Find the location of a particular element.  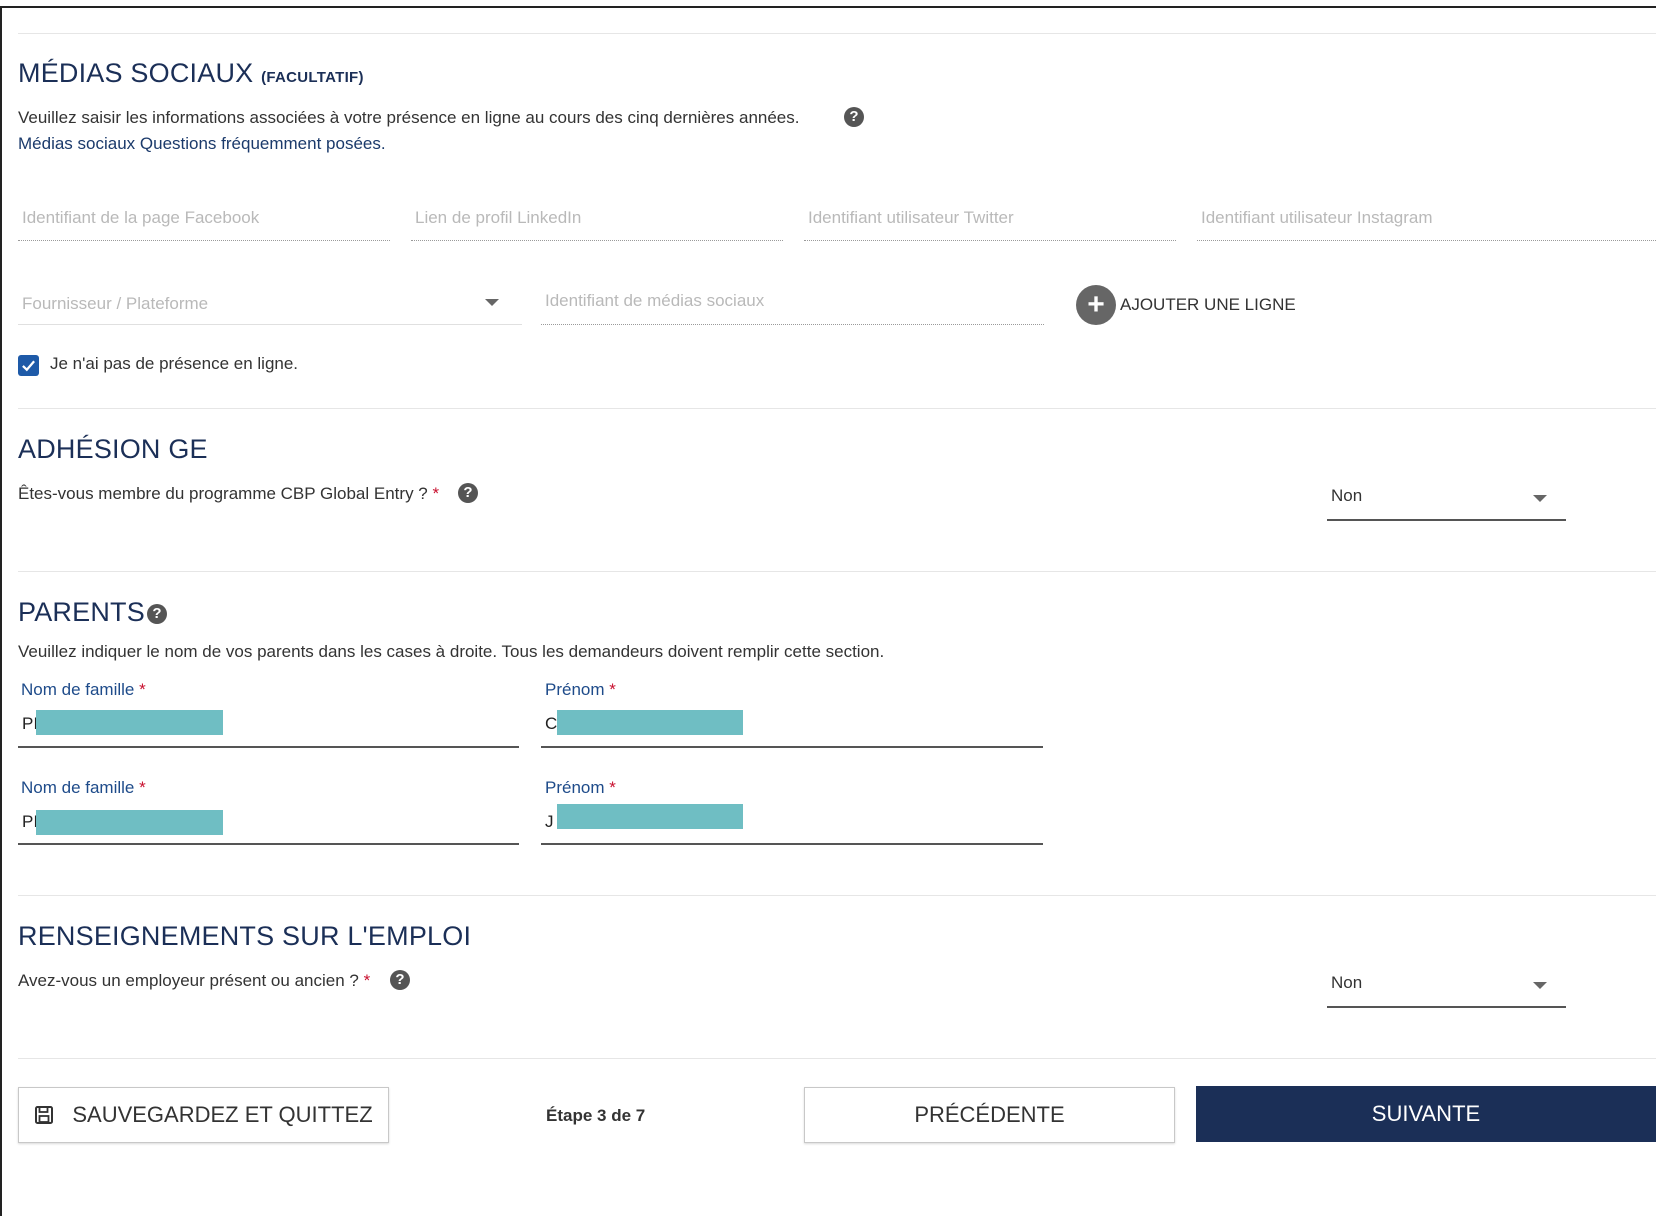

add-row-label: AJOUTER UNE LIGNE is located at coordinates (1208, 304).